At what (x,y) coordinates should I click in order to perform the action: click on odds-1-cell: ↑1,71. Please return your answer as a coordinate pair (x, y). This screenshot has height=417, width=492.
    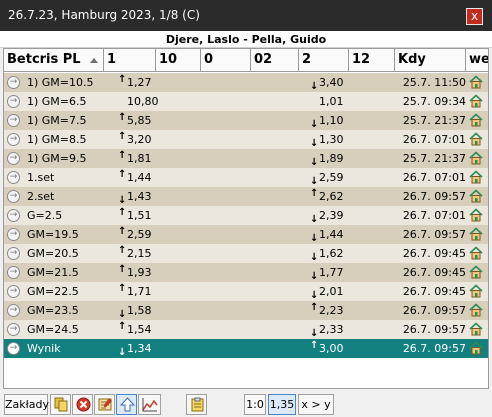
    Looking at the image, I should click on (148, 292).